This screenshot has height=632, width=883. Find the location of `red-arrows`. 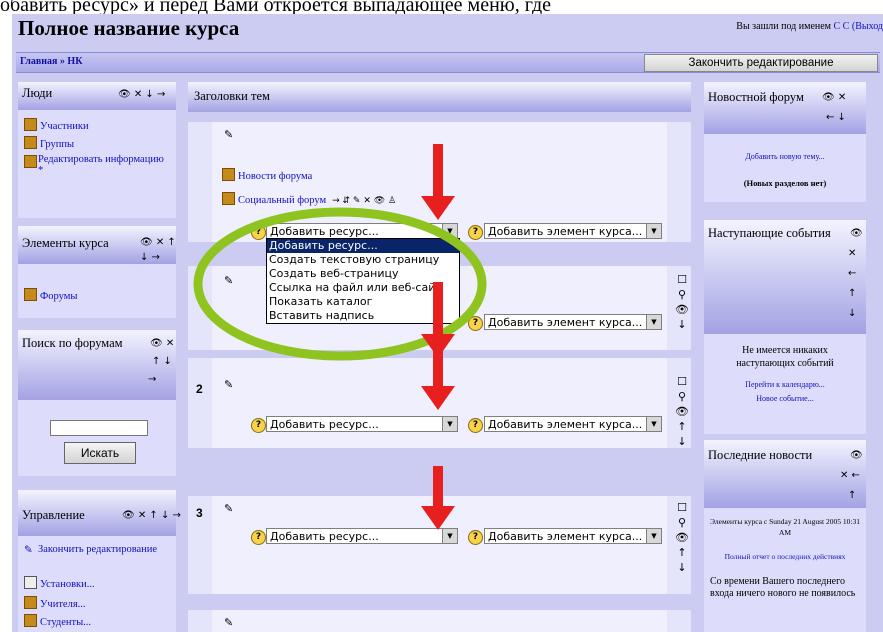

red-arrows is located at coordinates (438, 337).